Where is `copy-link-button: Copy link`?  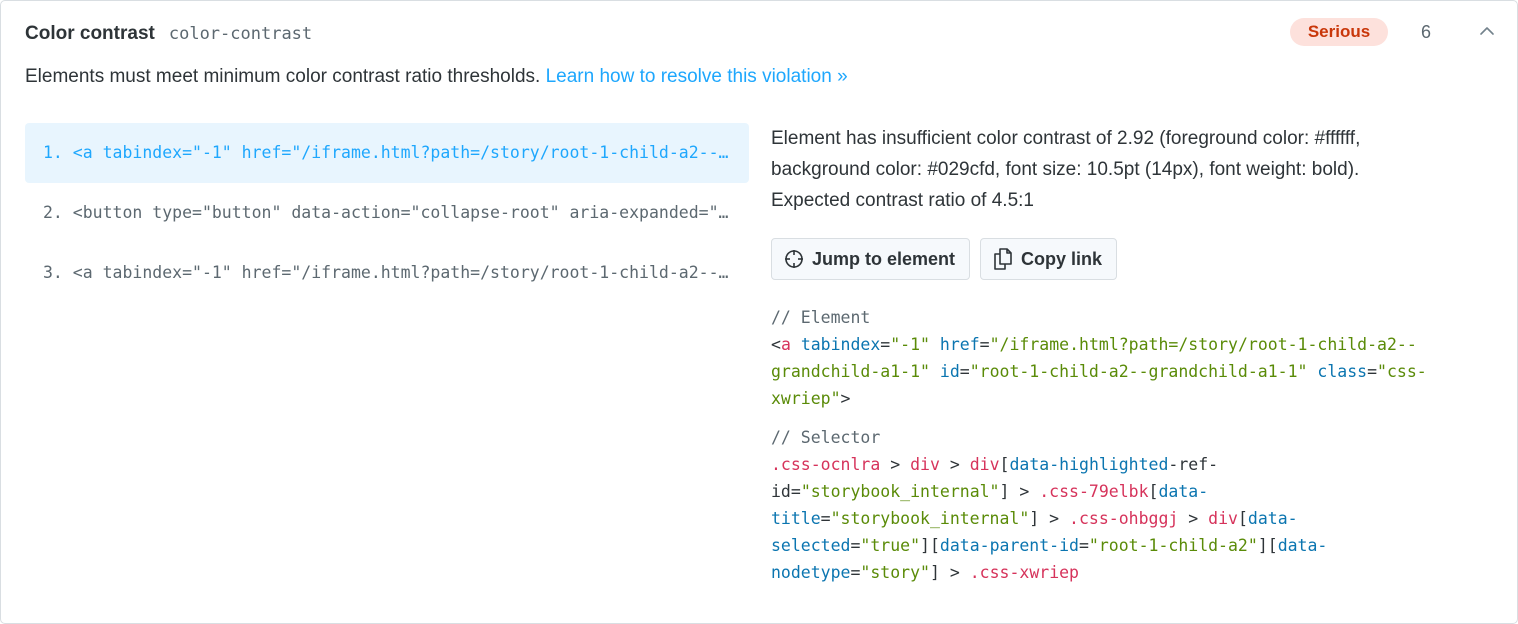 copy-link-button: Copy link is located at coordinates (1049, 259).